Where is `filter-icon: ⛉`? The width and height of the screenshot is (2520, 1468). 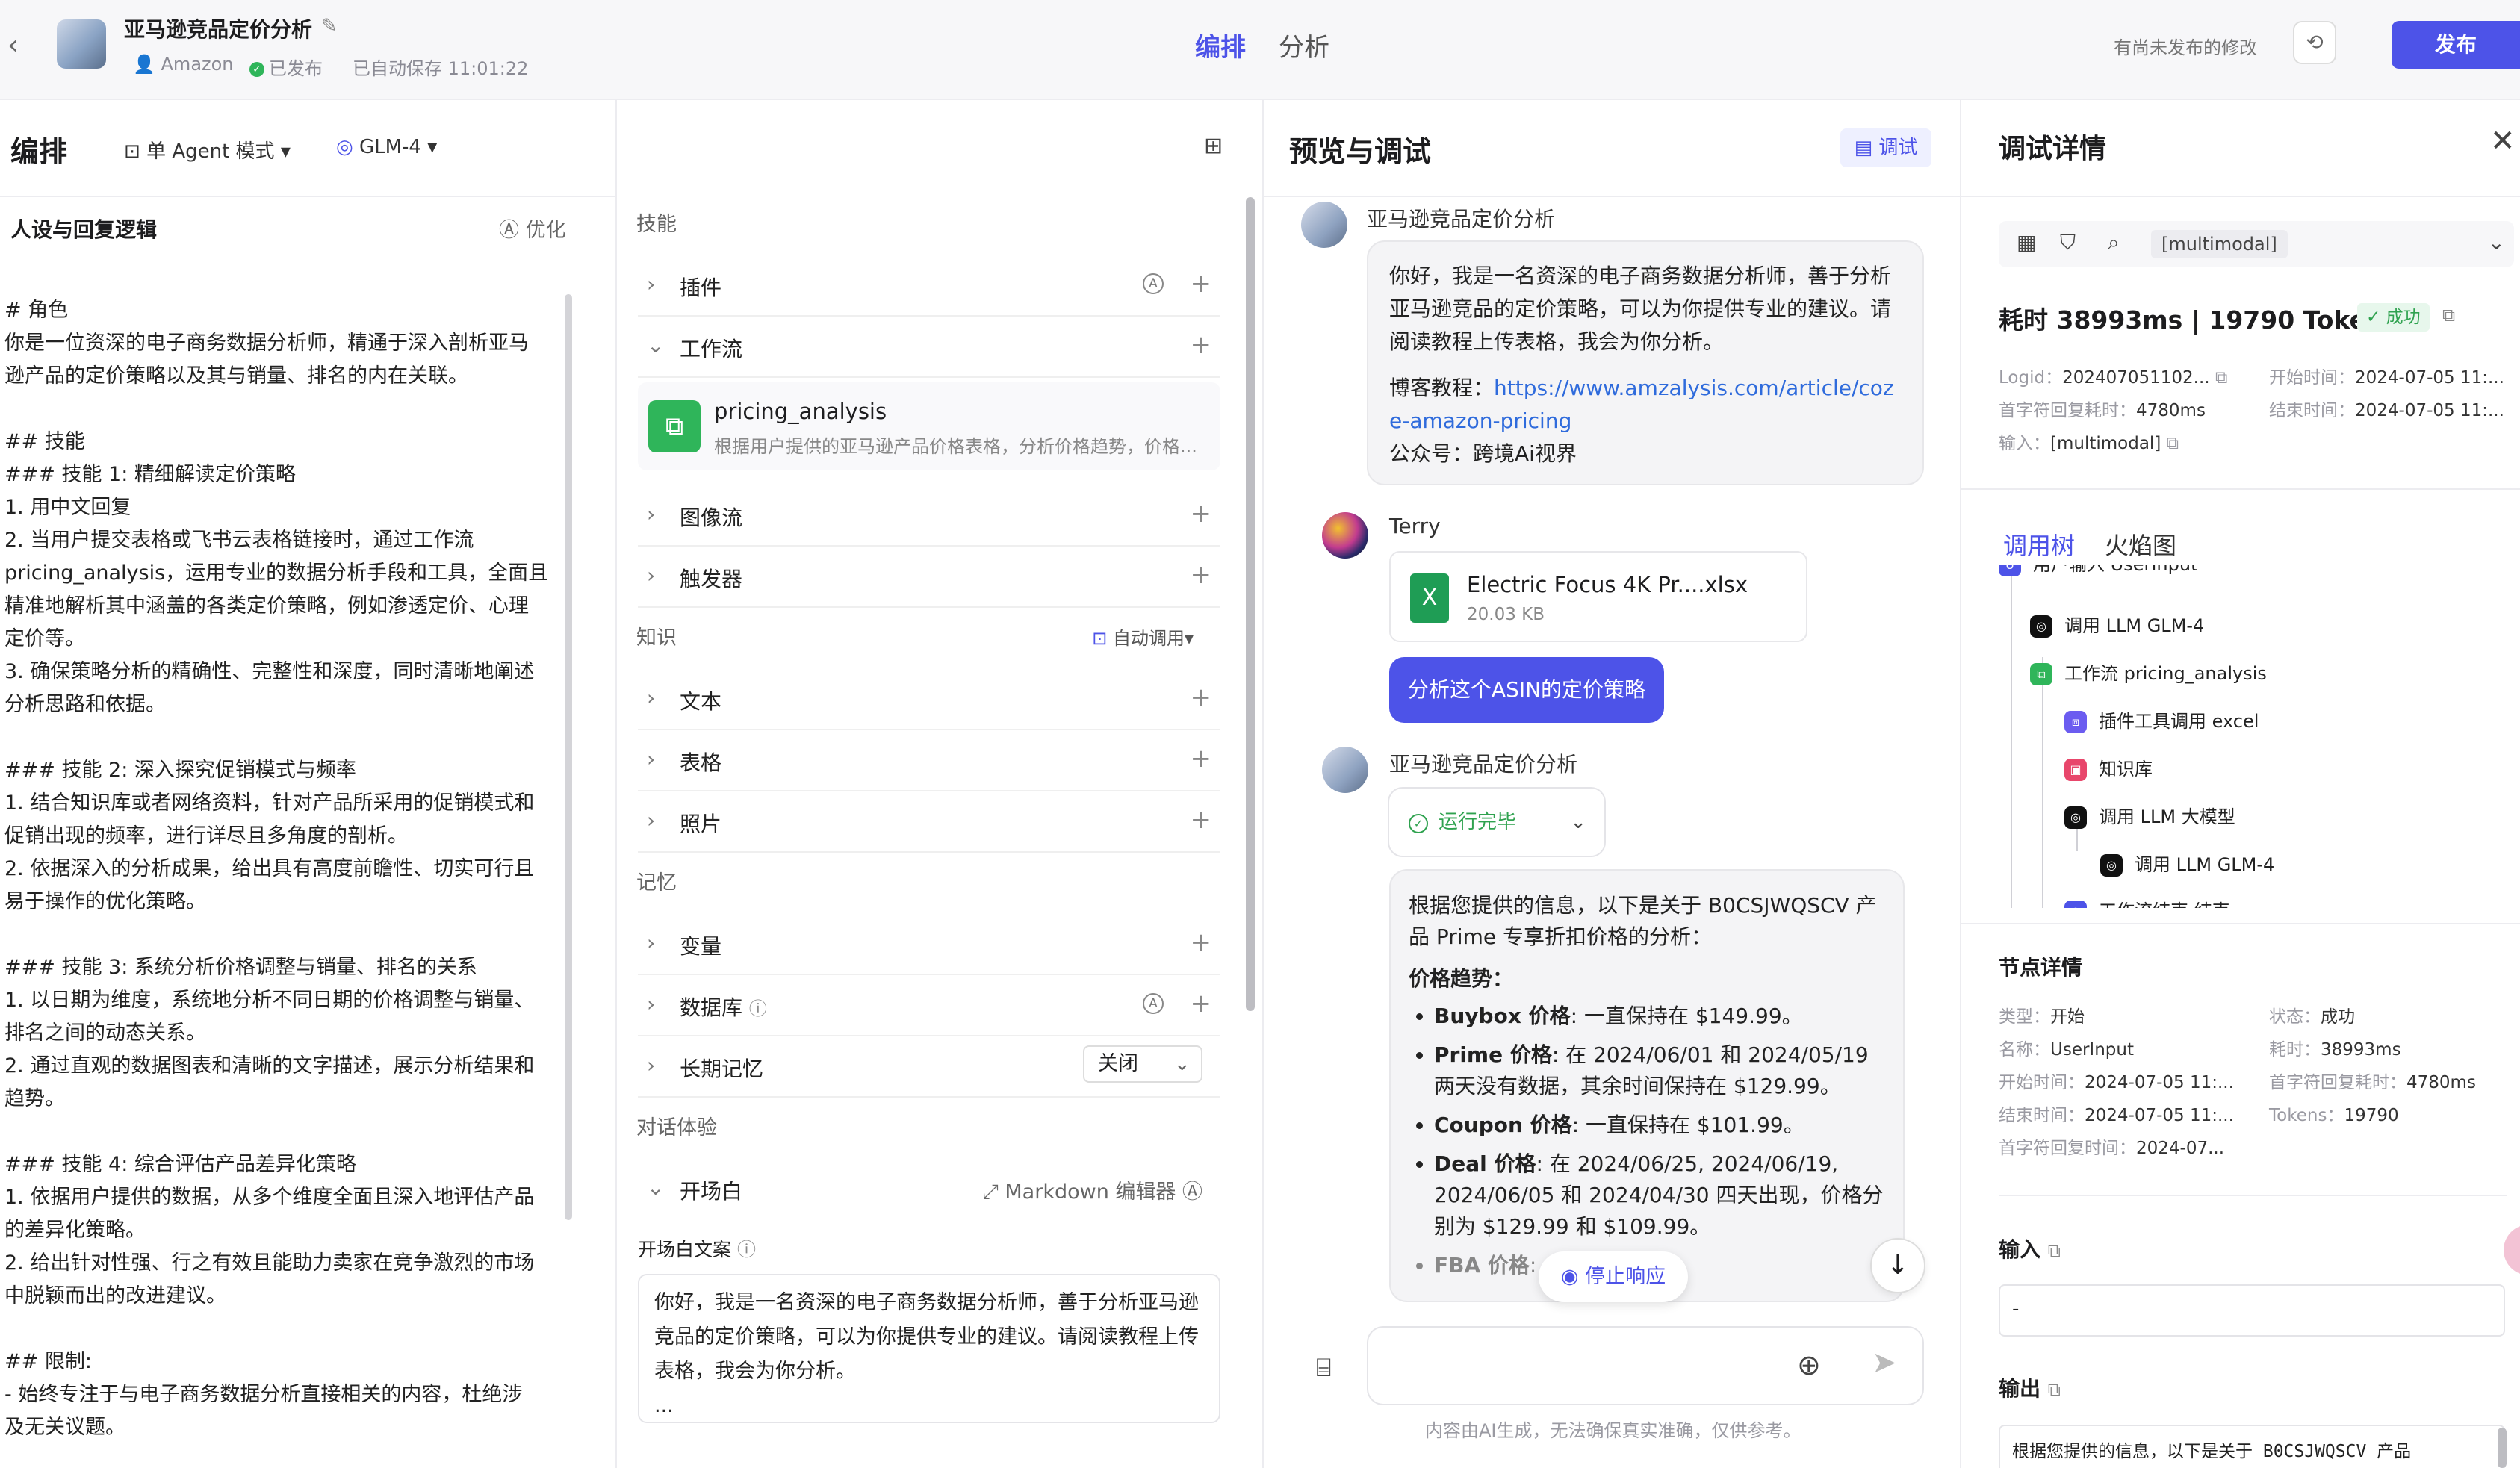 filter-icon: ⛉ is located at coordinates (2068, 242).